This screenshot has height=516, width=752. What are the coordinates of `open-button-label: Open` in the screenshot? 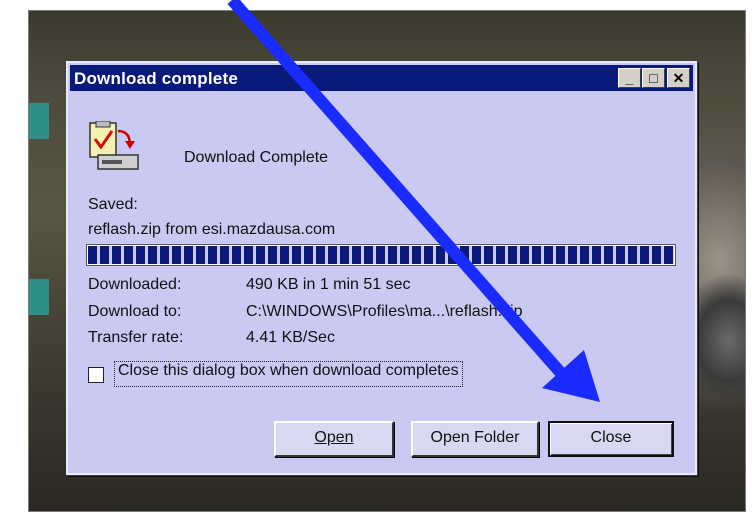 It's located at (334, 437).